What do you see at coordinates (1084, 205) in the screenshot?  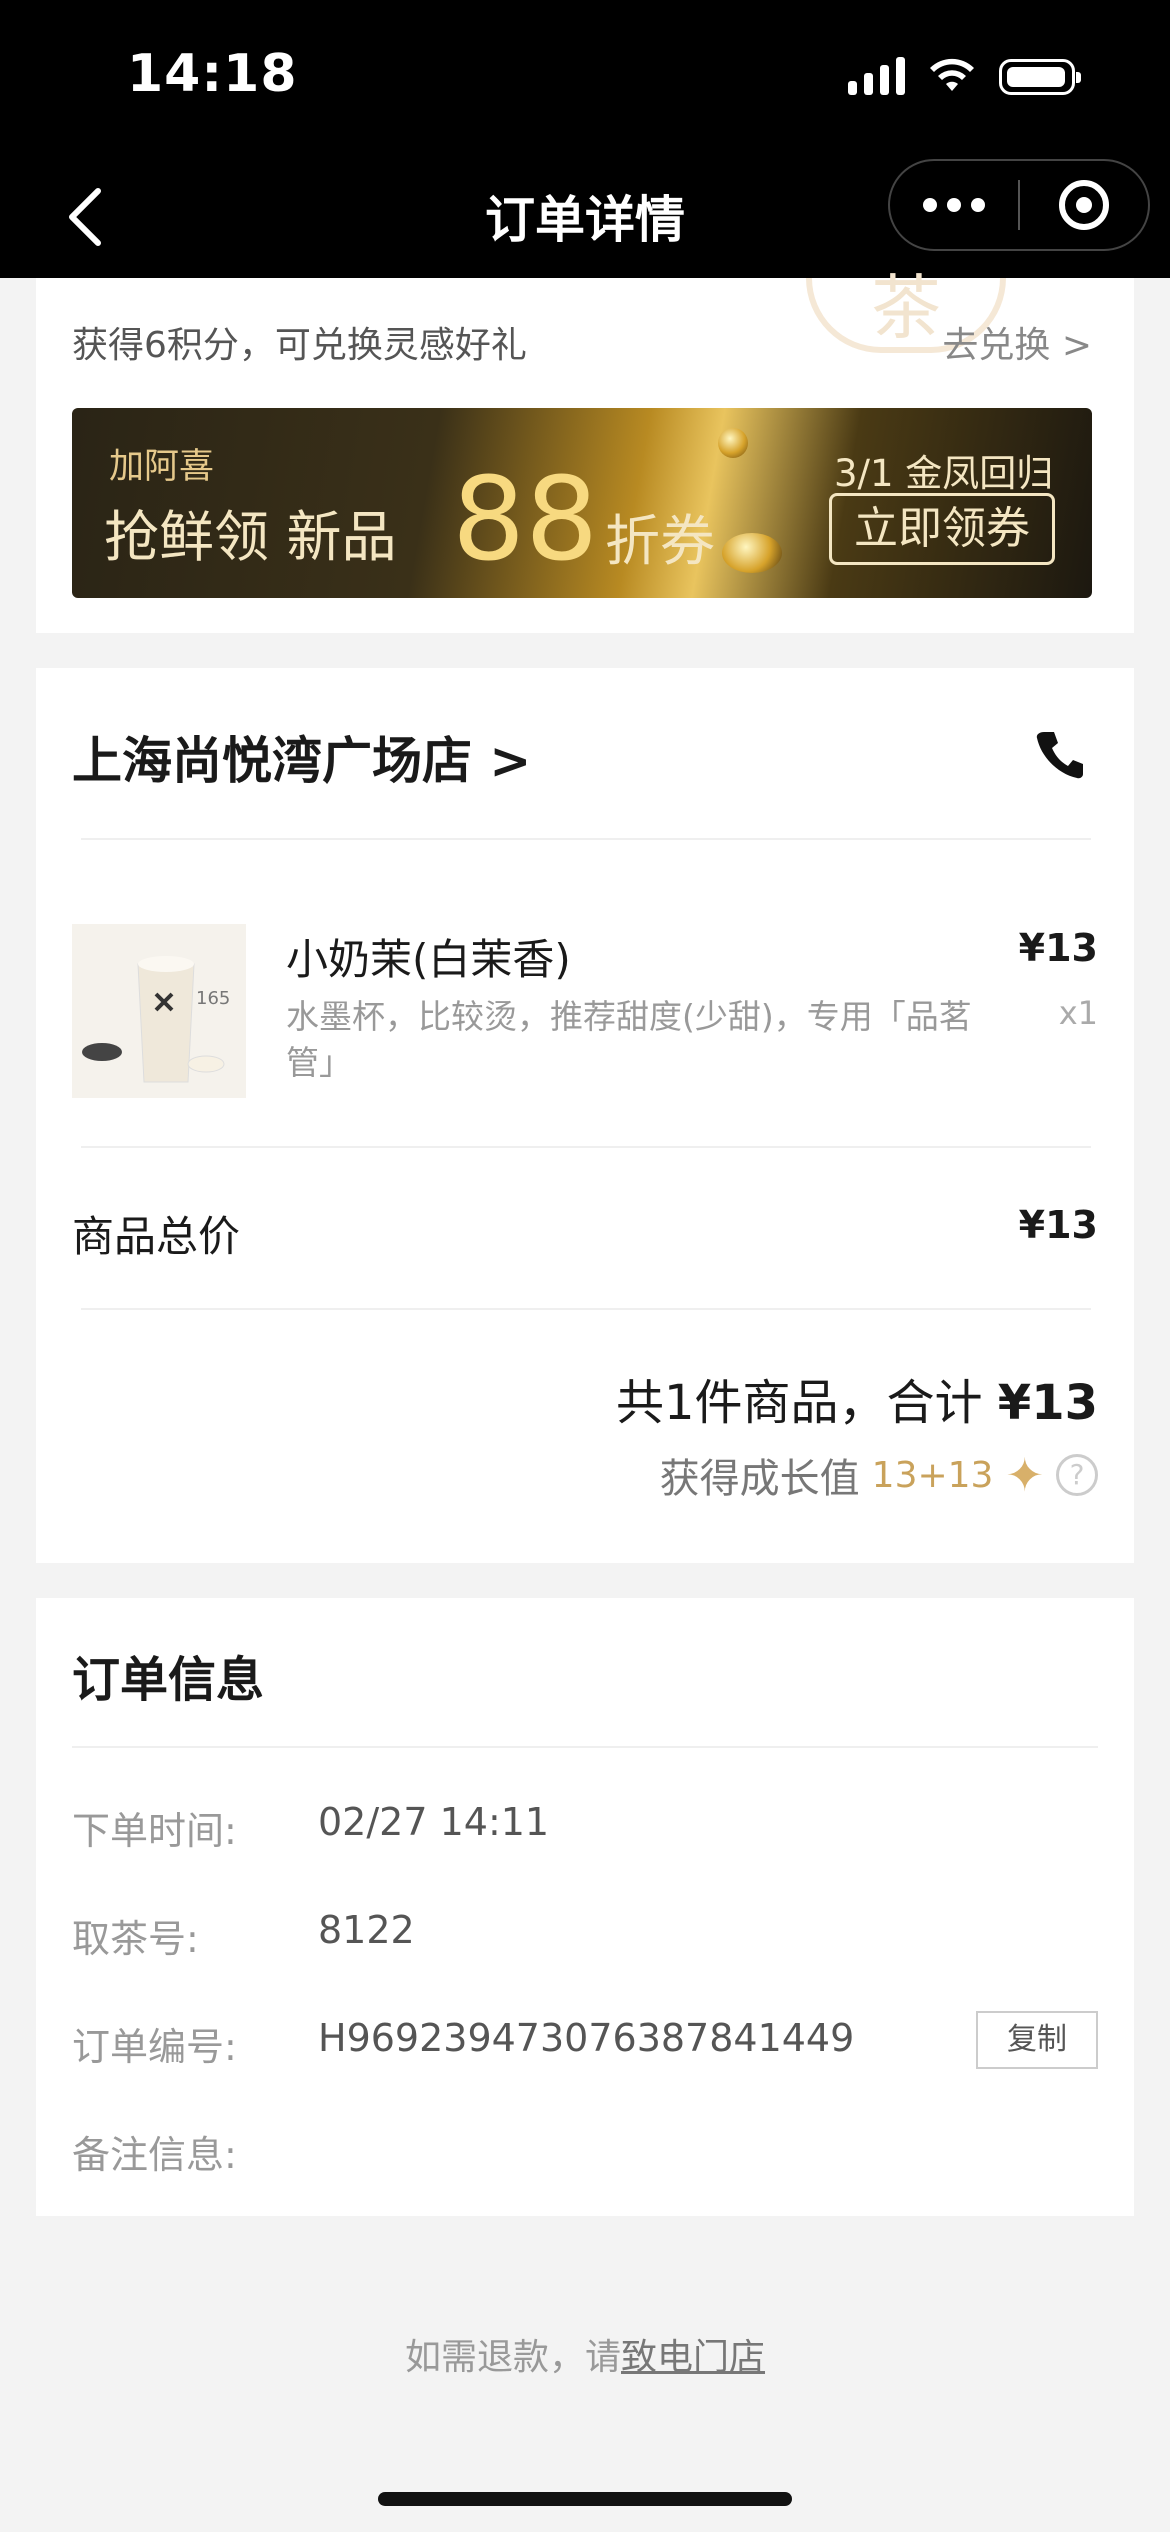 I see `close-target-icon` at bounding box center [1084, 205].